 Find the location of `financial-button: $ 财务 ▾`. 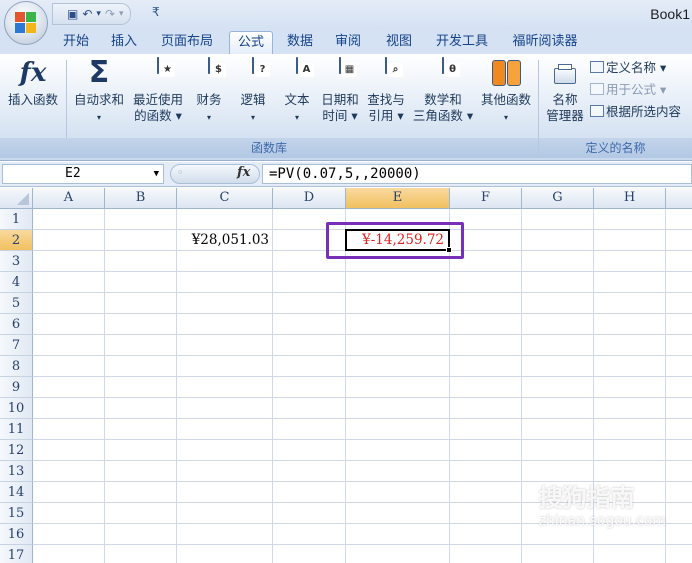

financial-button: $ 财务 ▾ is located at coordinates (209, 91).